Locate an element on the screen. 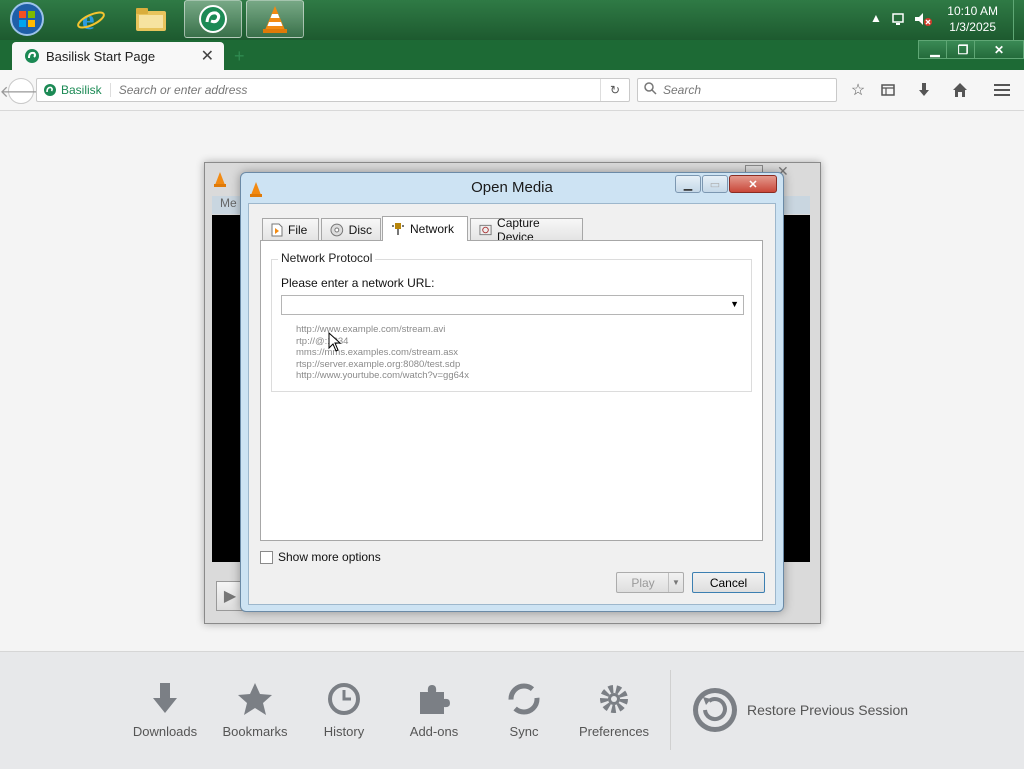  show-more-options-checkbox: Show more options is located at coordinates (320, 557).